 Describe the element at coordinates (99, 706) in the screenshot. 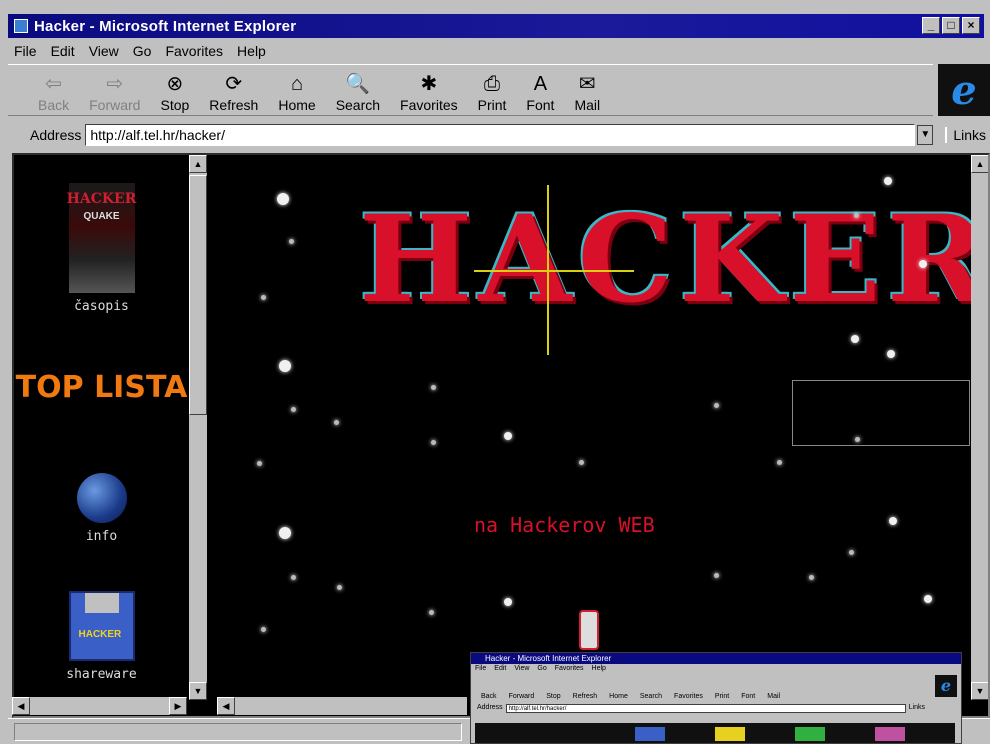

I see `left-horizontal-scrollbar: ◀ ▶` at that location.